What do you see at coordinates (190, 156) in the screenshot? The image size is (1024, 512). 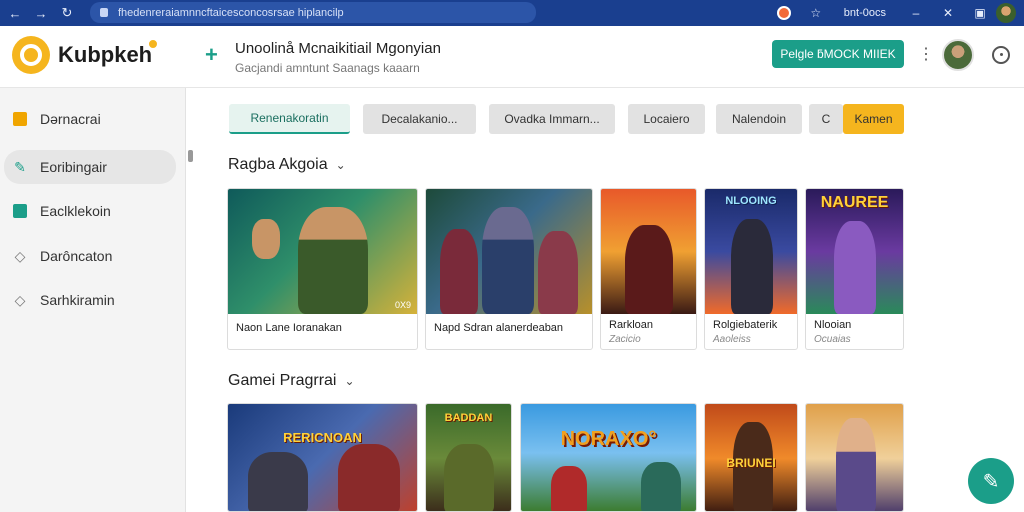 I see `sidebar-scrollbar` at bounding box center [190, 156].